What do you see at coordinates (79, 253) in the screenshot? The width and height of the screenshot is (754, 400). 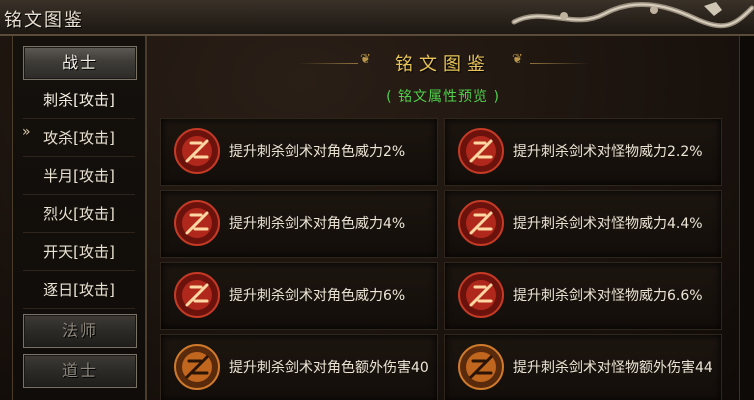 I see `skill-item-kaitian: 开天[攻击]` at bounding box center [79, 253].